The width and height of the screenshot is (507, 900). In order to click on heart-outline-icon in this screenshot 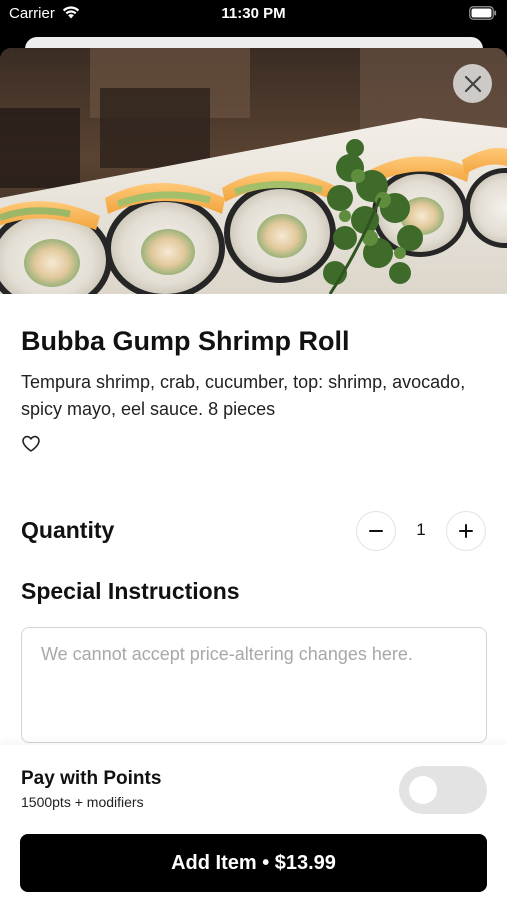, I will do `click(31, 443)`.